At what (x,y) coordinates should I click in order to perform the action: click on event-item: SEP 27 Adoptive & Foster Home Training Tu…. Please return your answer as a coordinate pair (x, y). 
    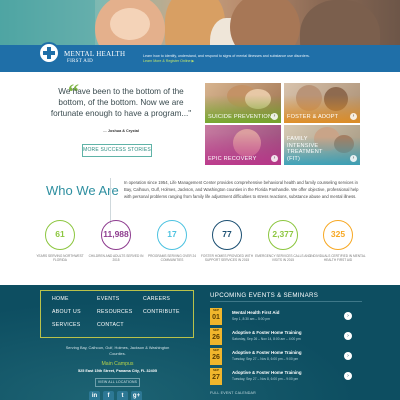
    Looking at the image, I should click on (286, 378).